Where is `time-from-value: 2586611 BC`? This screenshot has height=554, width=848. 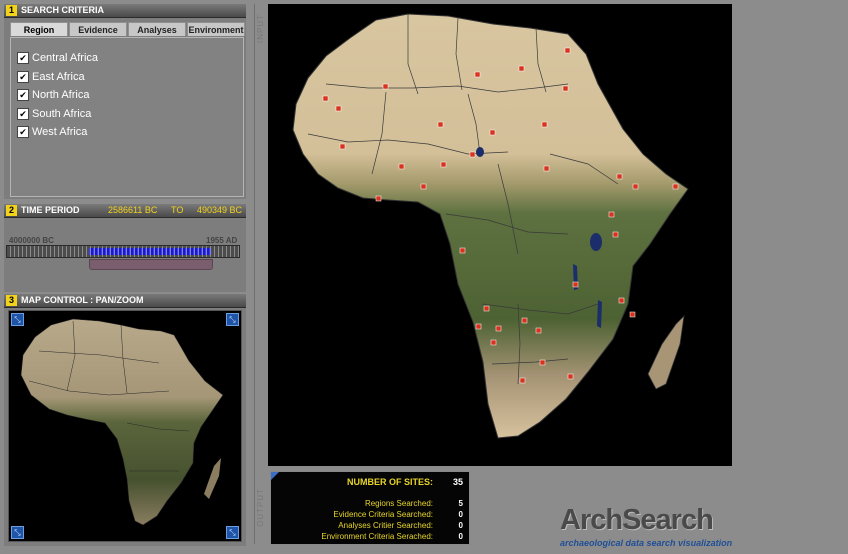 time-from-value: 2586611 BC is located at coordinates (133, 210).